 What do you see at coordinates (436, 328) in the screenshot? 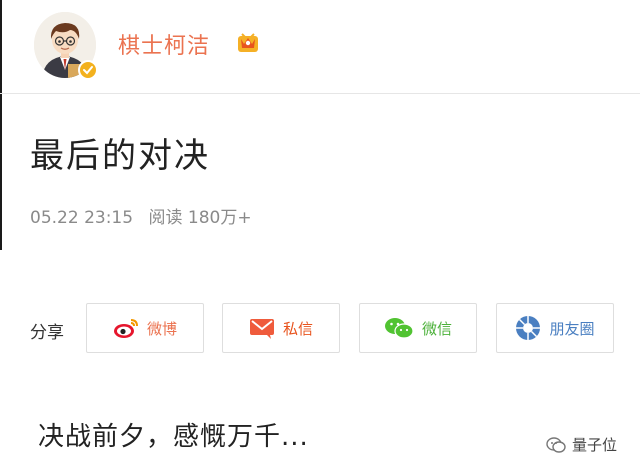
I see `share-wechat-label: 微信` at bounding box center [436, 328].